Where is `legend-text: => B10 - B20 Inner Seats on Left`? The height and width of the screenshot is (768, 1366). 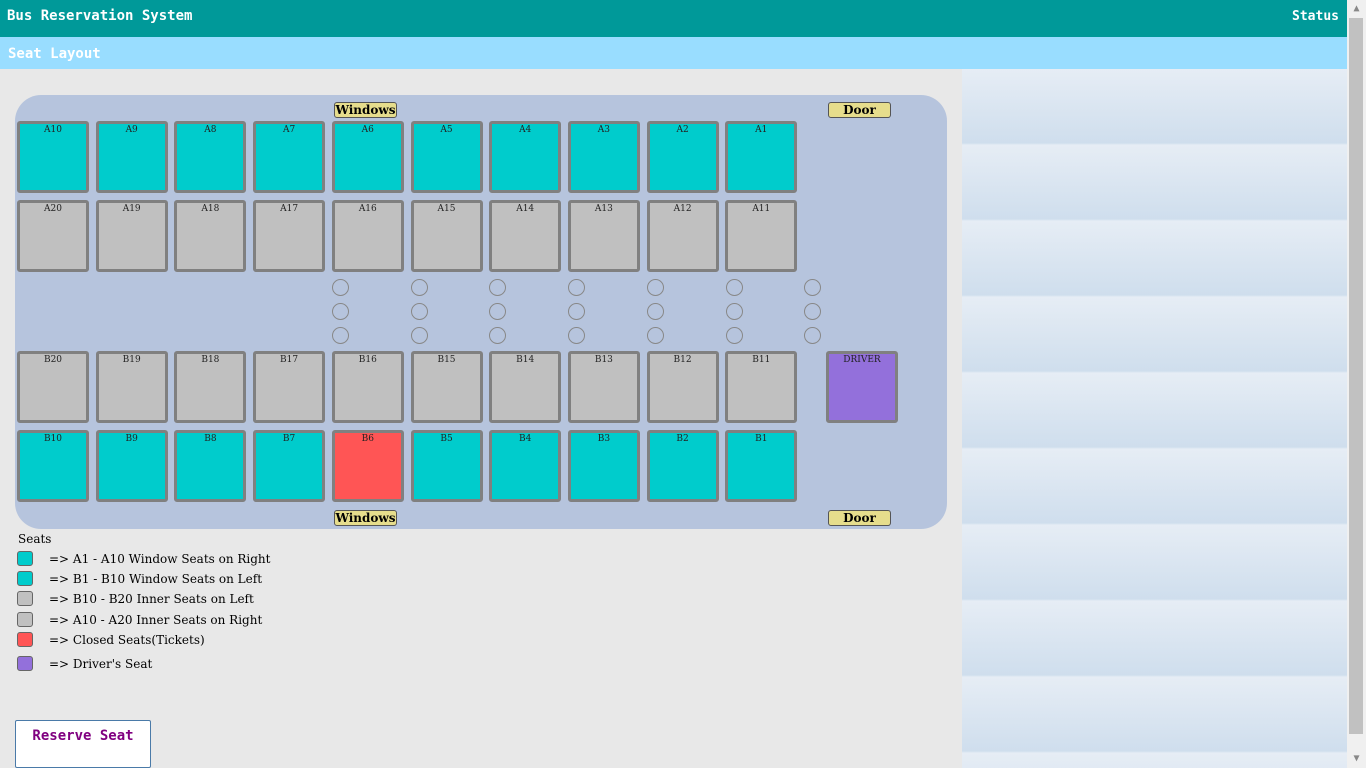 legend-text: => B10 - B20 Inner Seats on Left is located at coordinates (151, 599).